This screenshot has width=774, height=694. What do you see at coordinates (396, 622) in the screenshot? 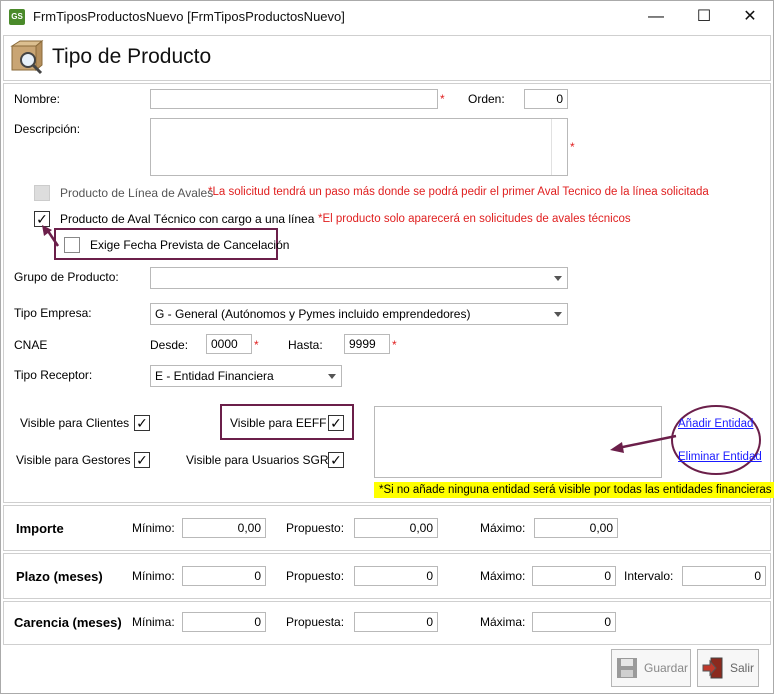
I see `carencia-propuesta-input: 0` at bounding box center [396, 622].